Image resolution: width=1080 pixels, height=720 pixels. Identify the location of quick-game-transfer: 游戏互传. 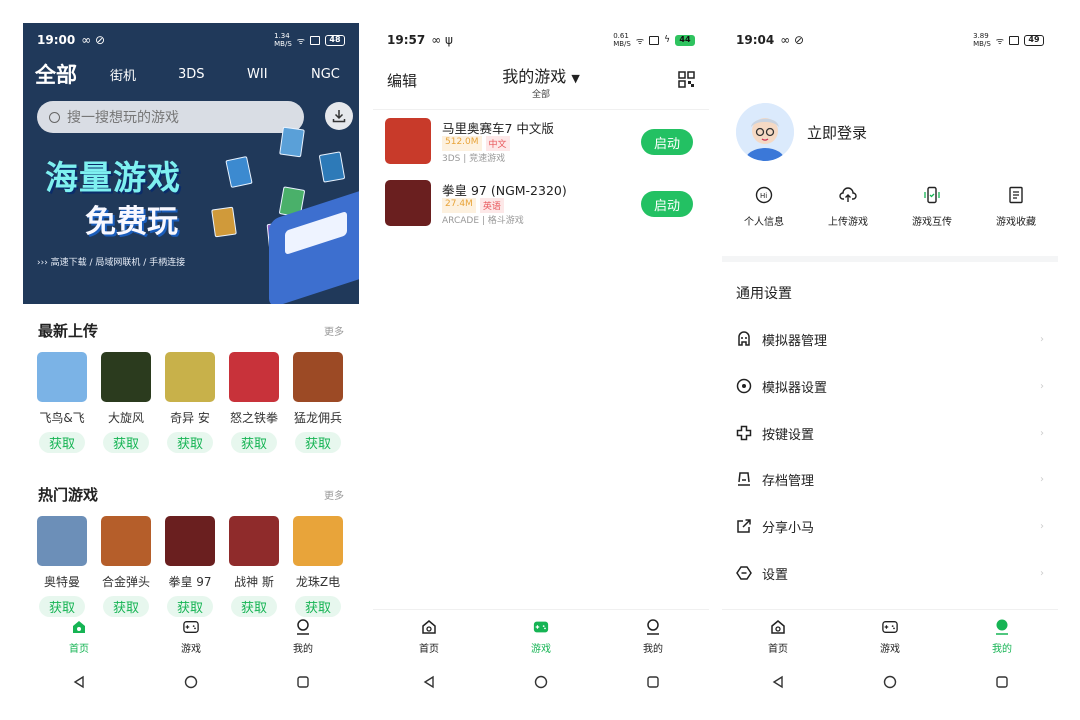
(932, 207).